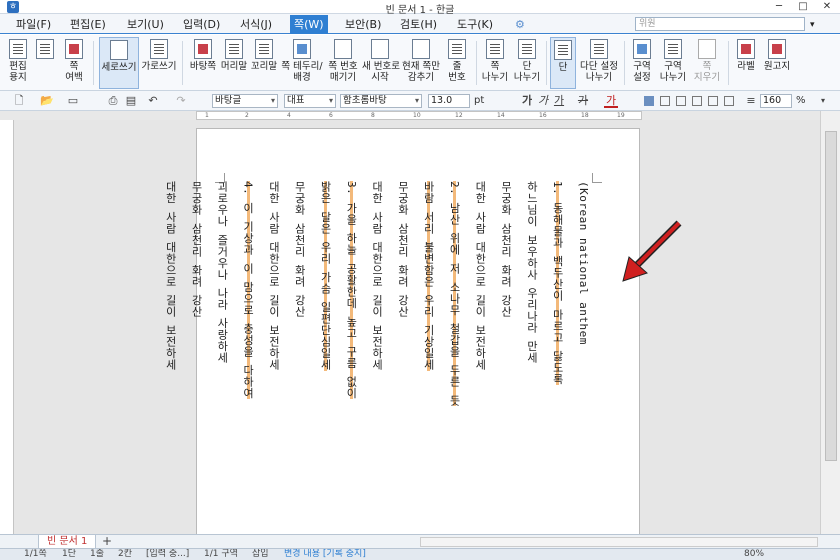  What do you see at coordinates (203, 63) in the screenshot?
I see `master-page-button: 바탕쪽` at bounding box center [203, 63].